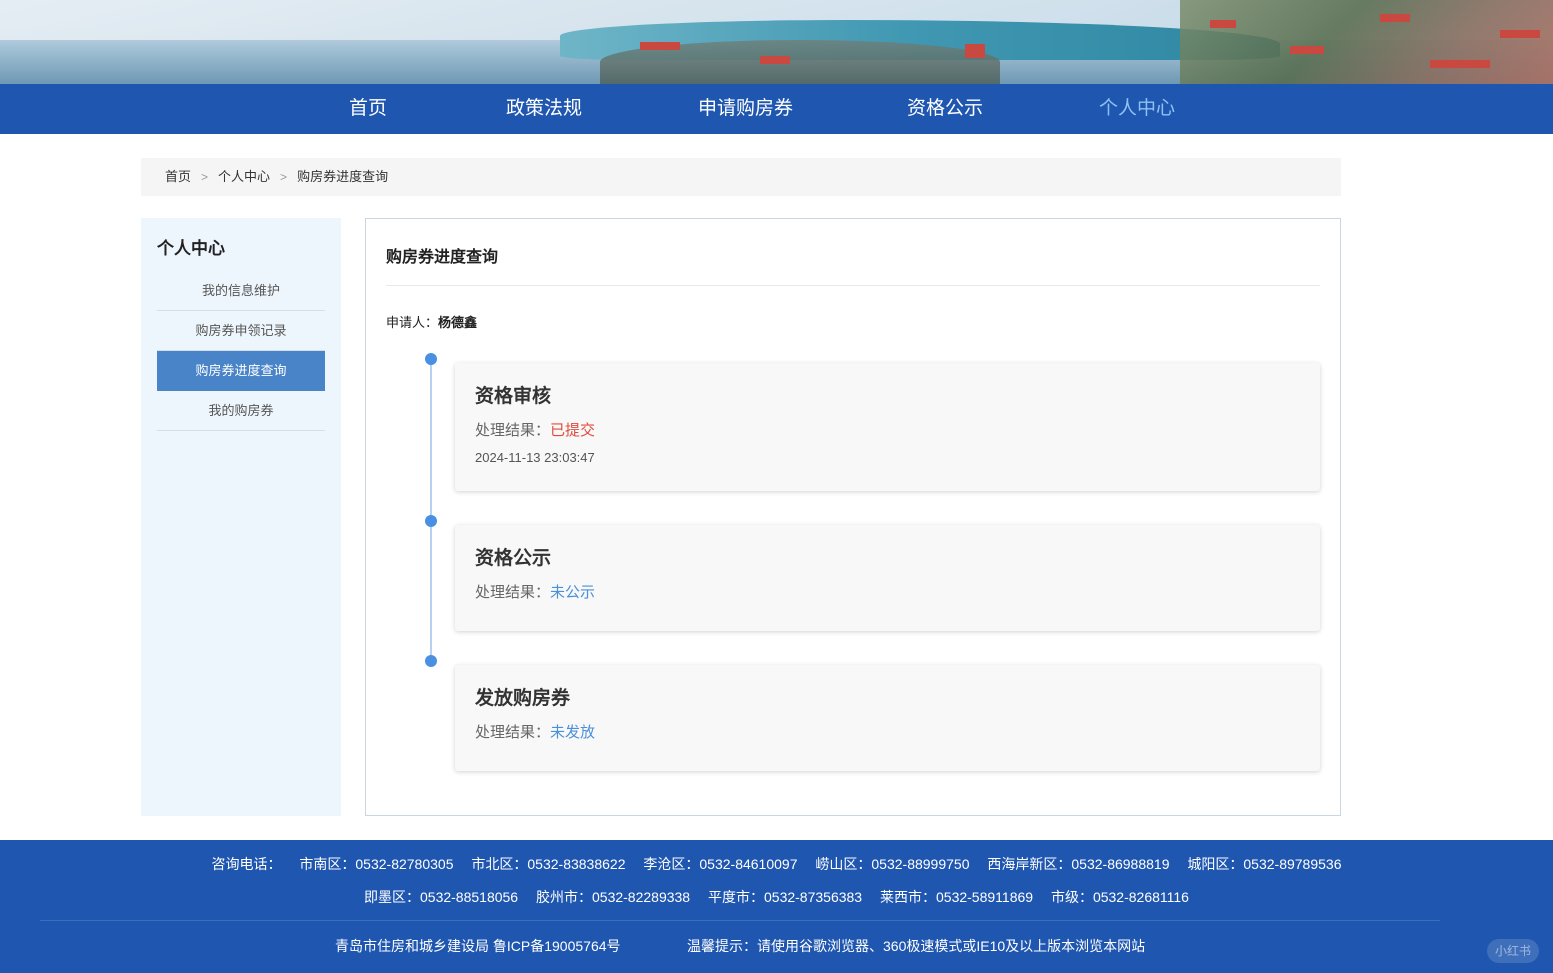 The height and width of the screenshot is (973, 1553). Describe the element at coordinates (244, 176) in the screenshot. I see `breadcrumb-personal-center: 个人中心` at that location.